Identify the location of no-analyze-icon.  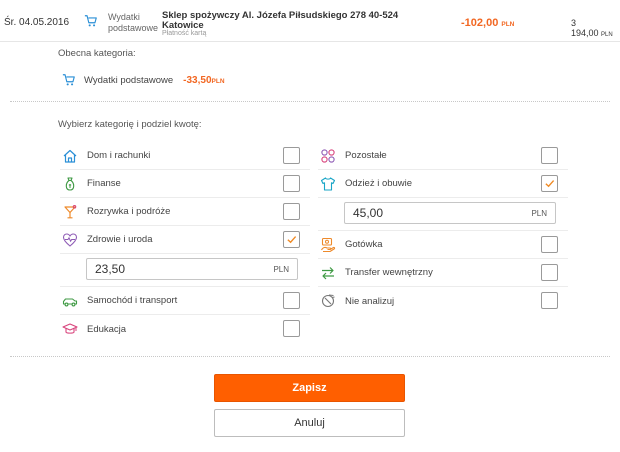
(328, 301).